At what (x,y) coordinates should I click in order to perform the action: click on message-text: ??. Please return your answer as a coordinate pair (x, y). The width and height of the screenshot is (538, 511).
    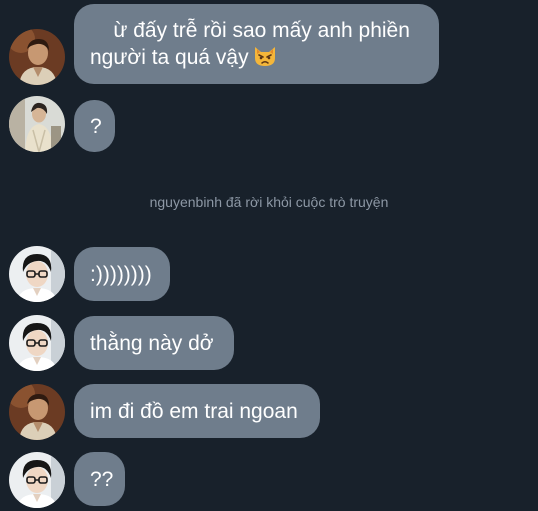
    Looking at the image, I should click on (102, 479).